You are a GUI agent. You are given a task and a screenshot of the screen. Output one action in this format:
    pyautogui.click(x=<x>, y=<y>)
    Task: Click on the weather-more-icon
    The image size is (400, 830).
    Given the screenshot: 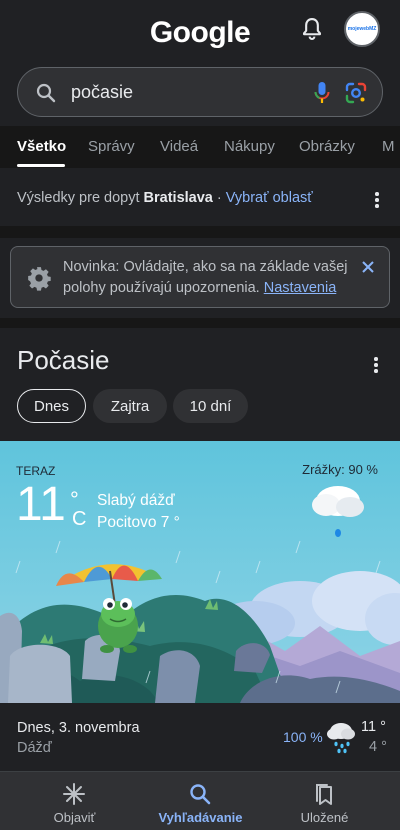 What is the action you would take?
    pyautogui.click(x=376, y=366)
    